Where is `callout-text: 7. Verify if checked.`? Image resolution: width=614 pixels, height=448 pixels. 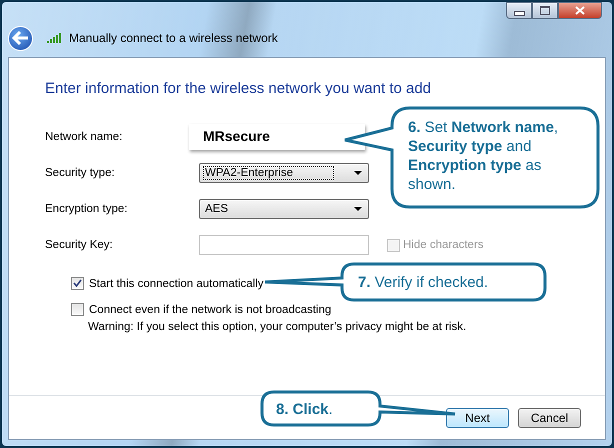 callout-text: 7. Verify if checked. is located at coordinates (423, 282).